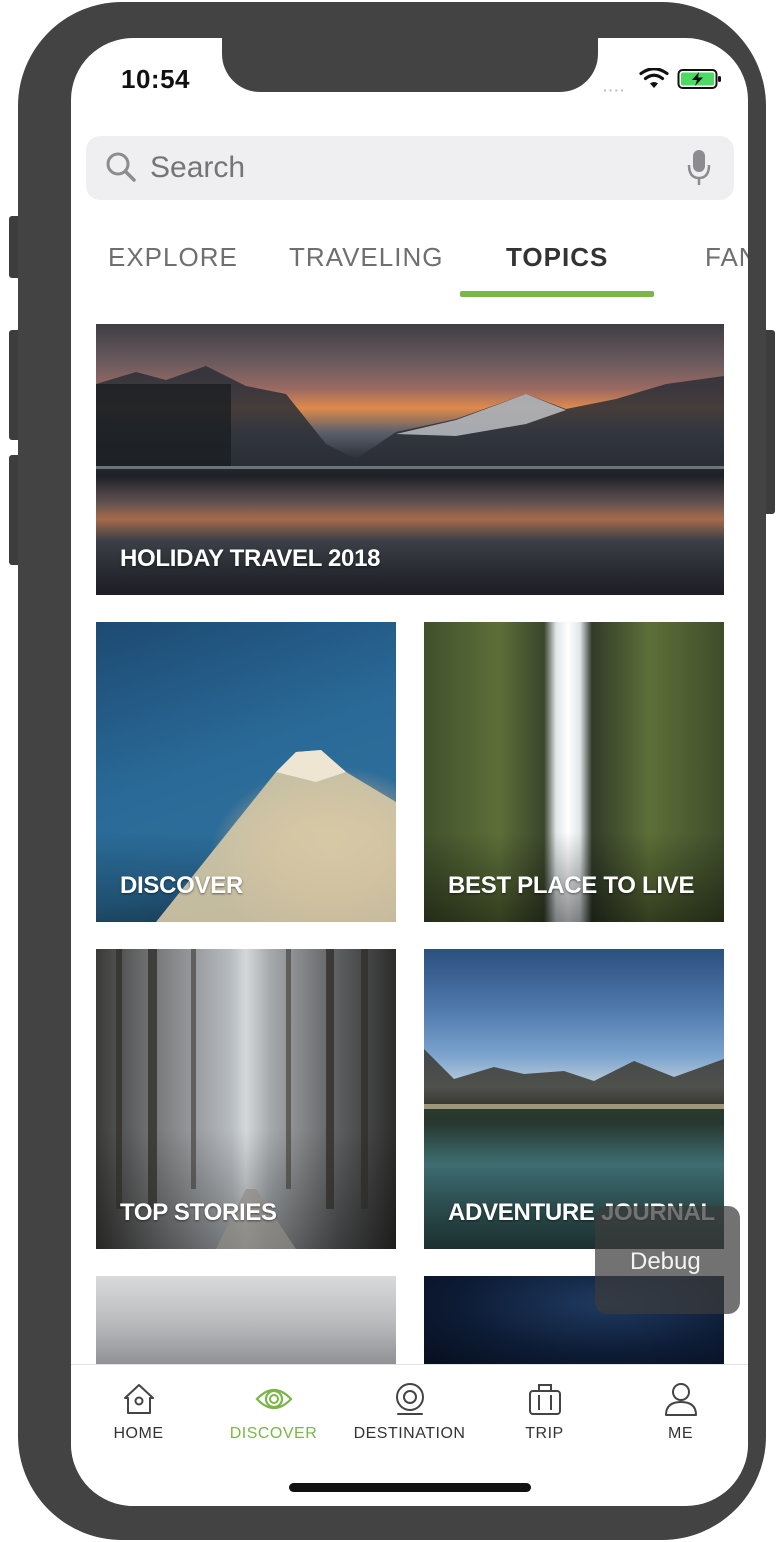 The image size is (784, 1542). I want to click on topic-label: TOP STORIES, so click(198, 1212).